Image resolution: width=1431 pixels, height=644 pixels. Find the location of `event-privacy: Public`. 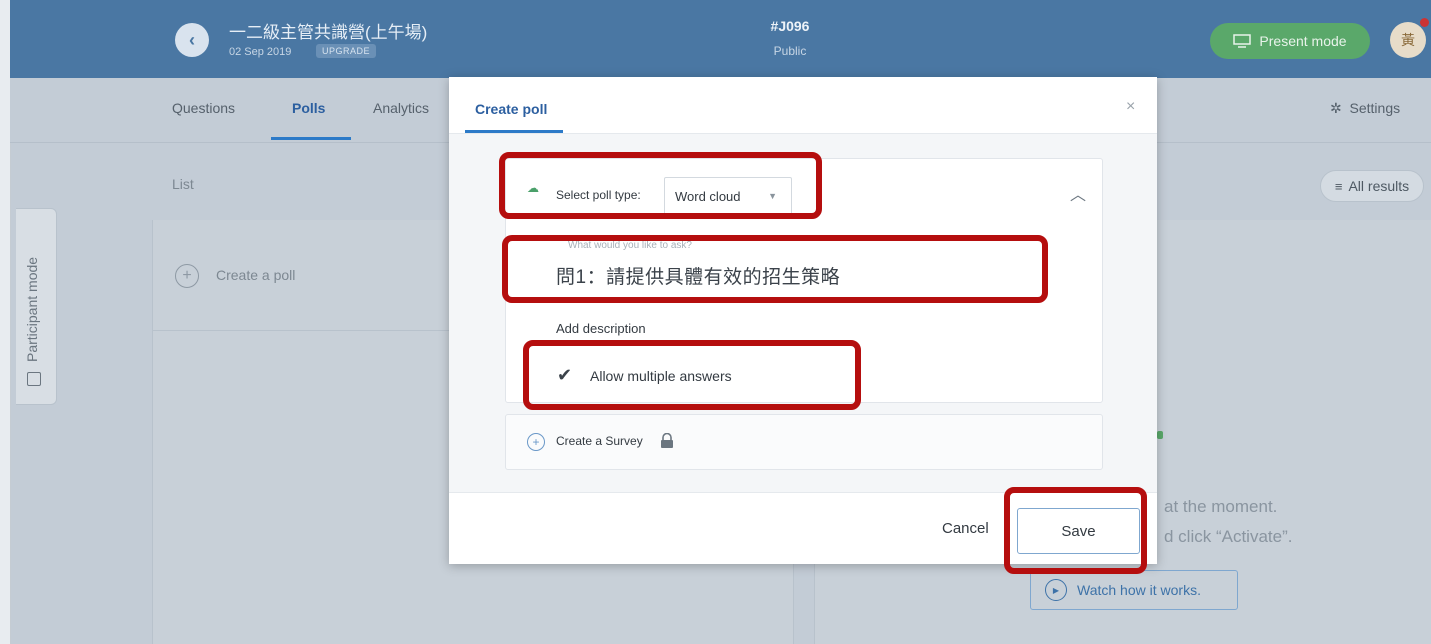

event-privacy: Public is located at coordinates (790, 51).